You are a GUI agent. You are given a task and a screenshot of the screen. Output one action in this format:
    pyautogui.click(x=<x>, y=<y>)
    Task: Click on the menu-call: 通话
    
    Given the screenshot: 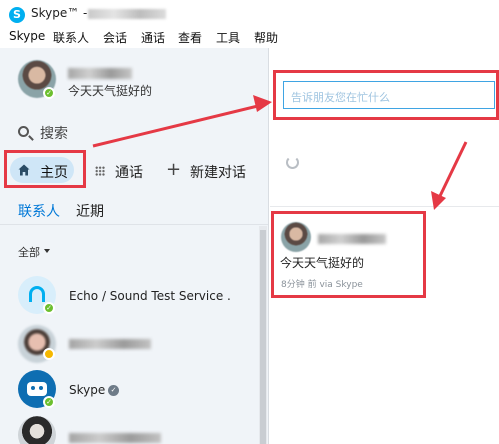 What is the action you would take?
    pyautogui.click(x=153, y=37)
    